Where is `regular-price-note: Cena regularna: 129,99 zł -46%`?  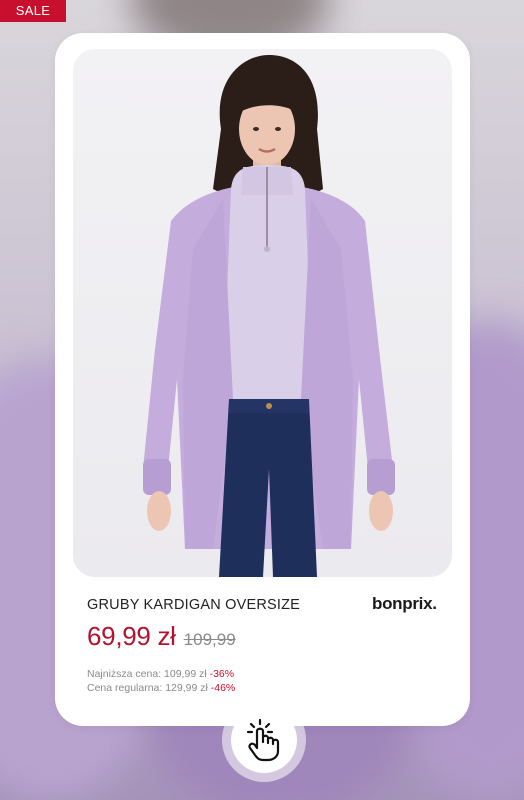
regular-price-note: Cena regularna: 129,99 zł -46% is located at coordinates (161, 688).